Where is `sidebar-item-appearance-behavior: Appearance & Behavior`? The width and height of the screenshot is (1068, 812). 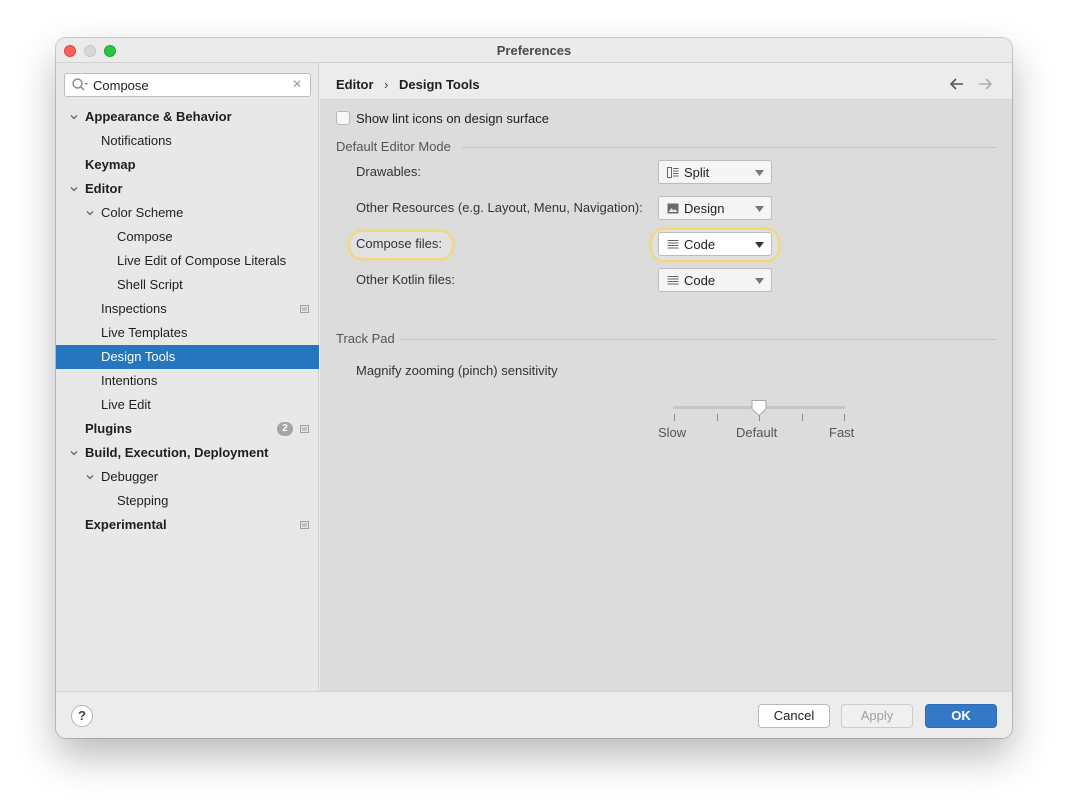
sidebar-item-appearance-behavior: Appearance & Behavior is located at coordinates (187, 117).